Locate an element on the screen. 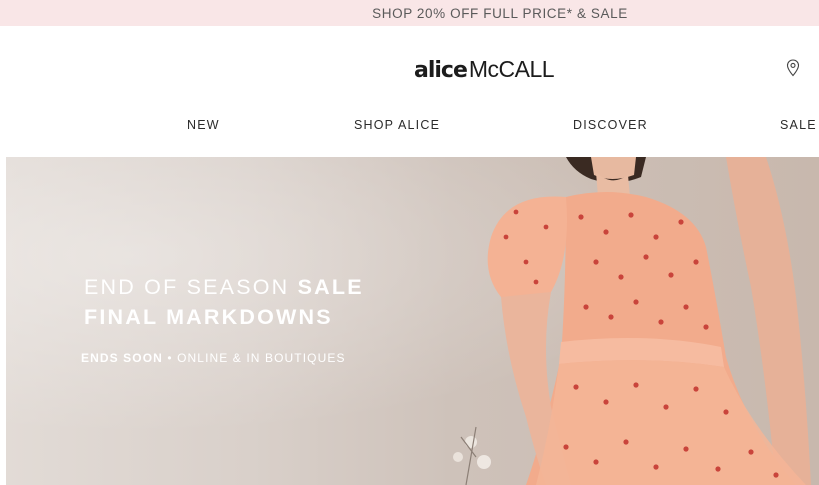 The height and width of the screenshot is (485, 819). hero-caption: ENDS SOON • ONLINE & IN BOUTIQUES is located at coordinates (213, 358).